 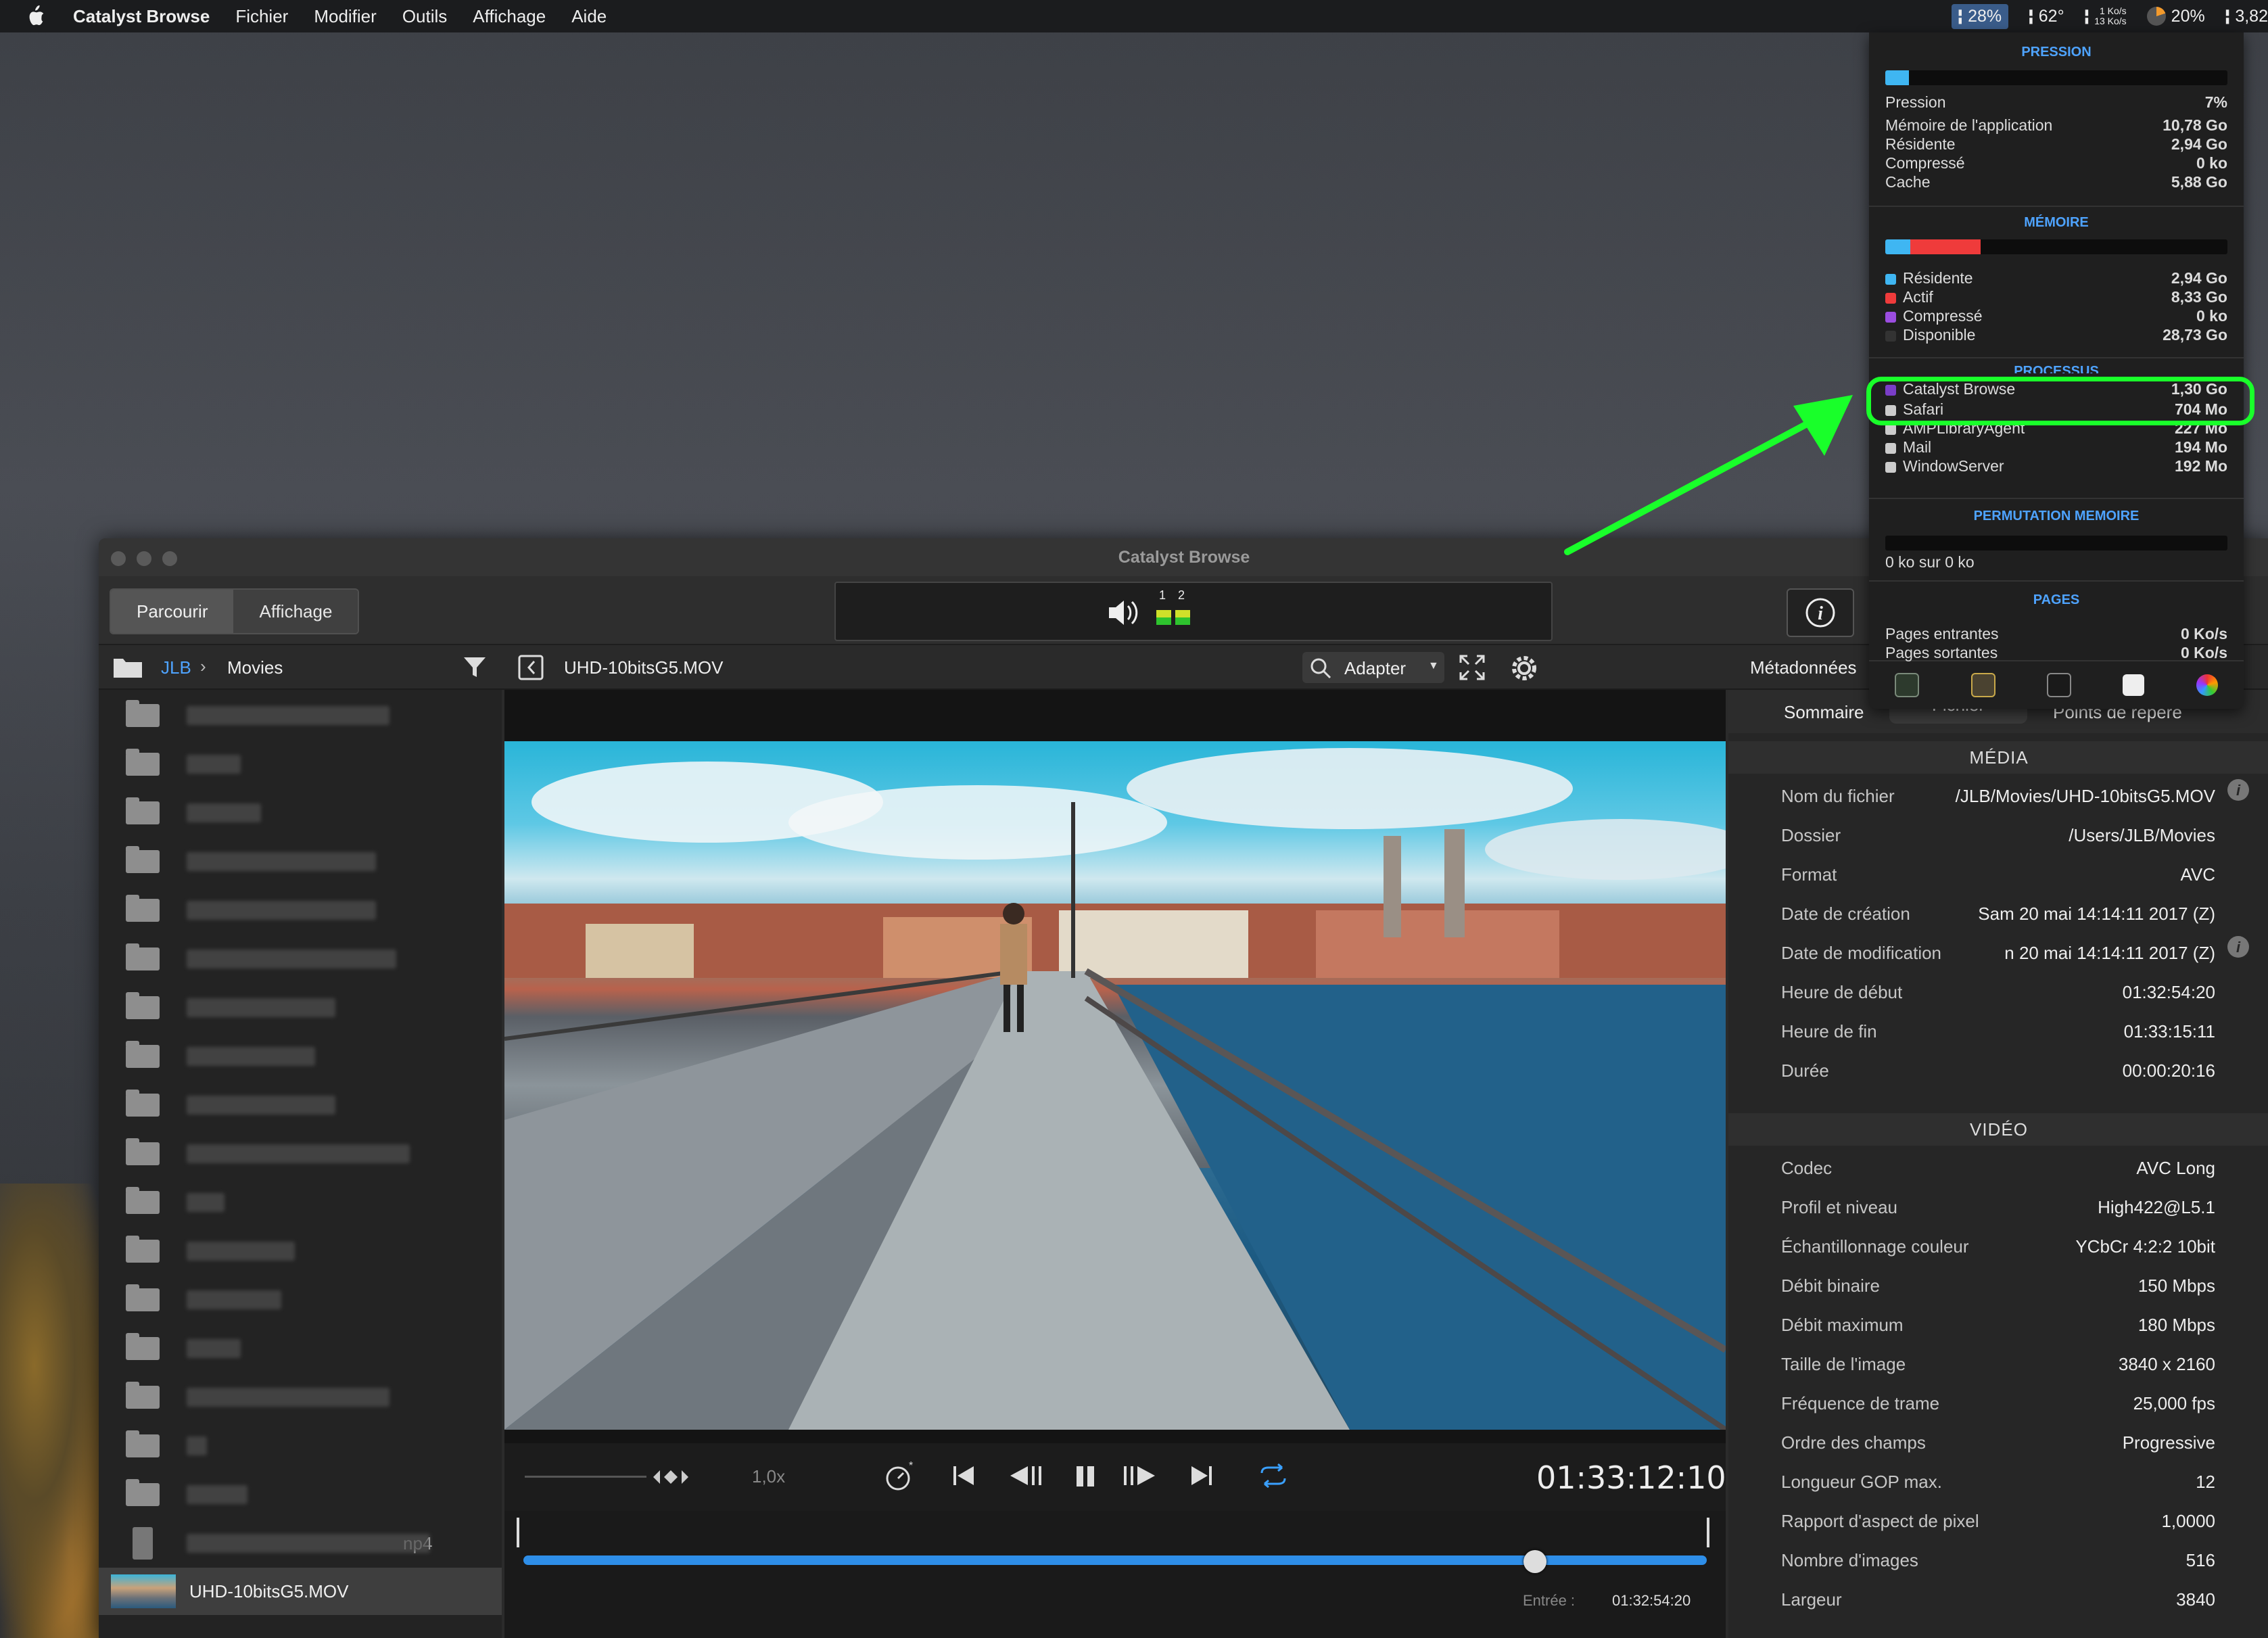 I want to click on temp-status: ▮ ▮ 62°, so click(x=2046, y=16).